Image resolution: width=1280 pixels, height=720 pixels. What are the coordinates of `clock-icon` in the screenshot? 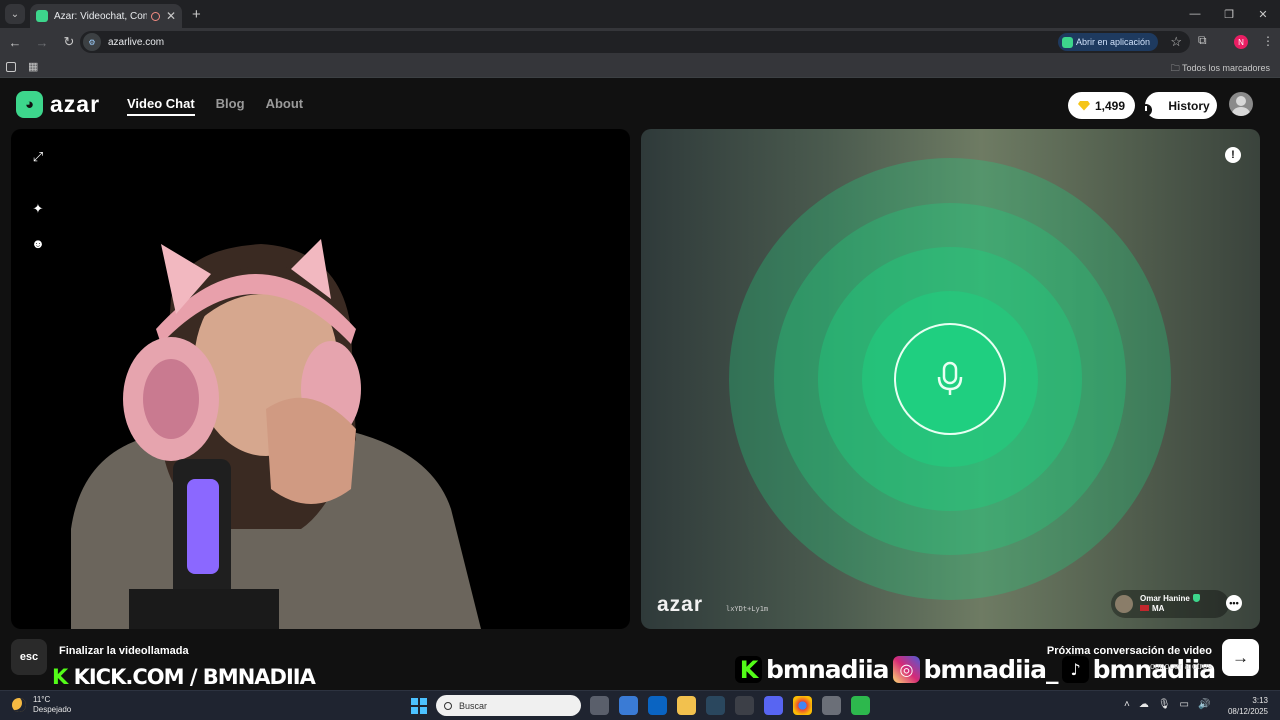 It's located at (1146, 109).